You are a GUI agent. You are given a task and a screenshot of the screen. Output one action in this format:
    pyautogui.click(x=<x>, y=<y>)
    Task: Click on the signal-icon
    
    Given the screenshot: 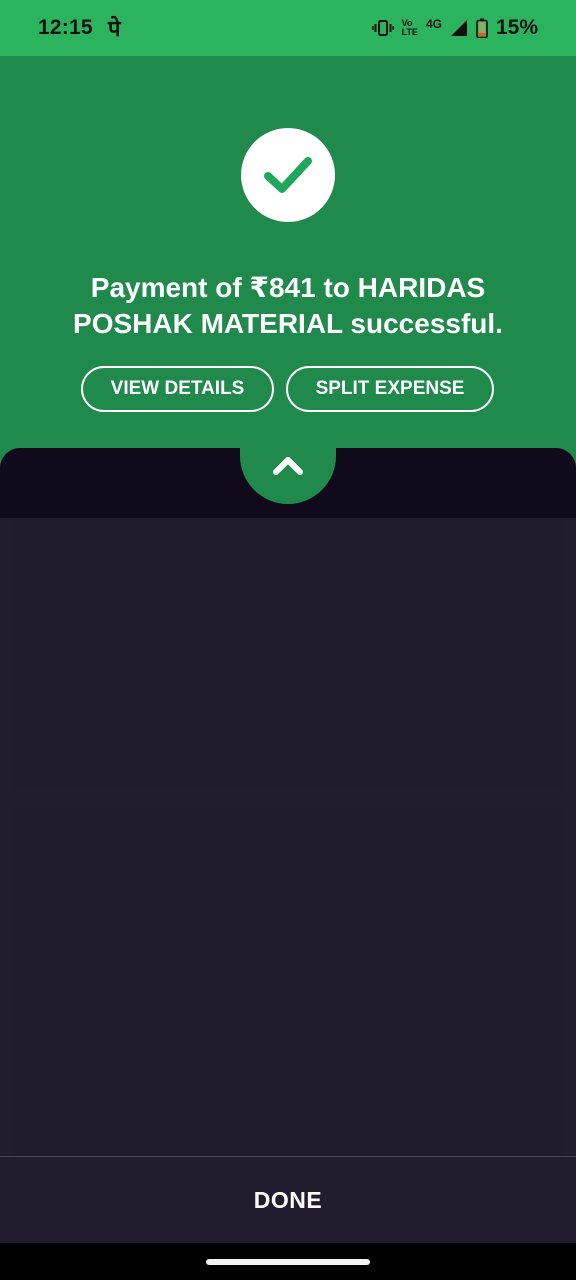 What is the action you would take?
    pyautogui.click(x=459, y=28)
    